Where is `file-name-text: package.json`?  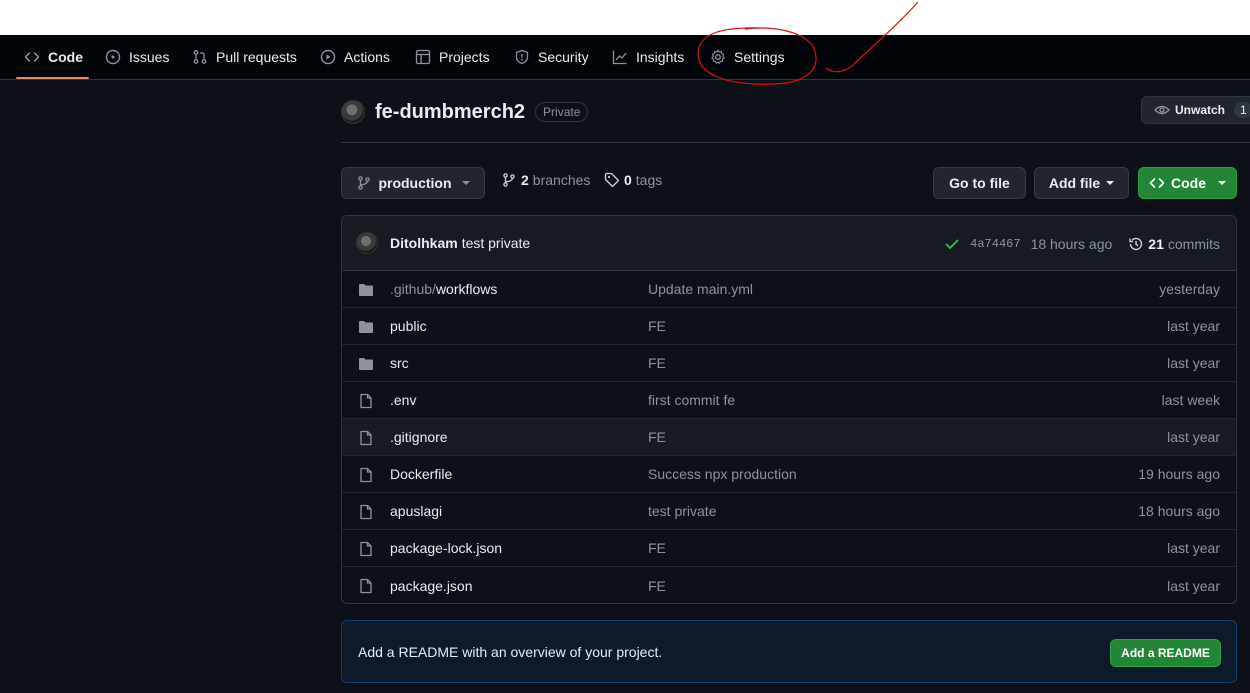 file-name-text: package.json is located at coordinates (431, 585).